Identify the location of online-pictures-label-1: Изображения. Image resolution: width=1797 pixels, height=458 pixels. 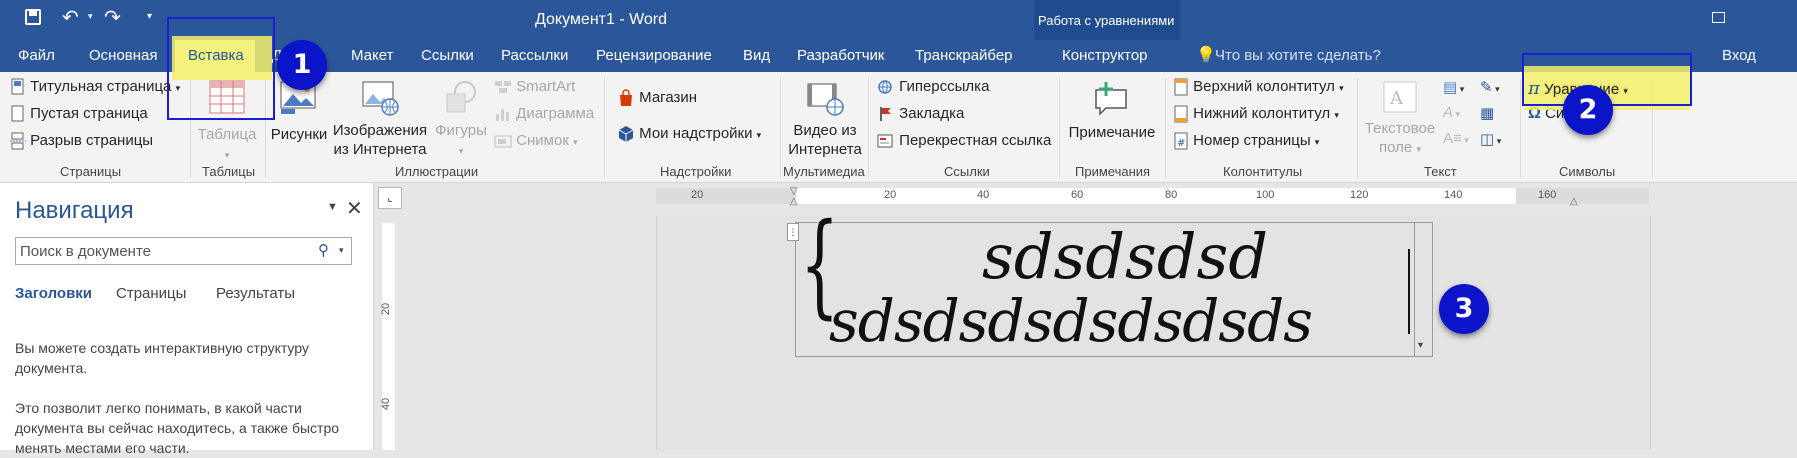
(380, 130).